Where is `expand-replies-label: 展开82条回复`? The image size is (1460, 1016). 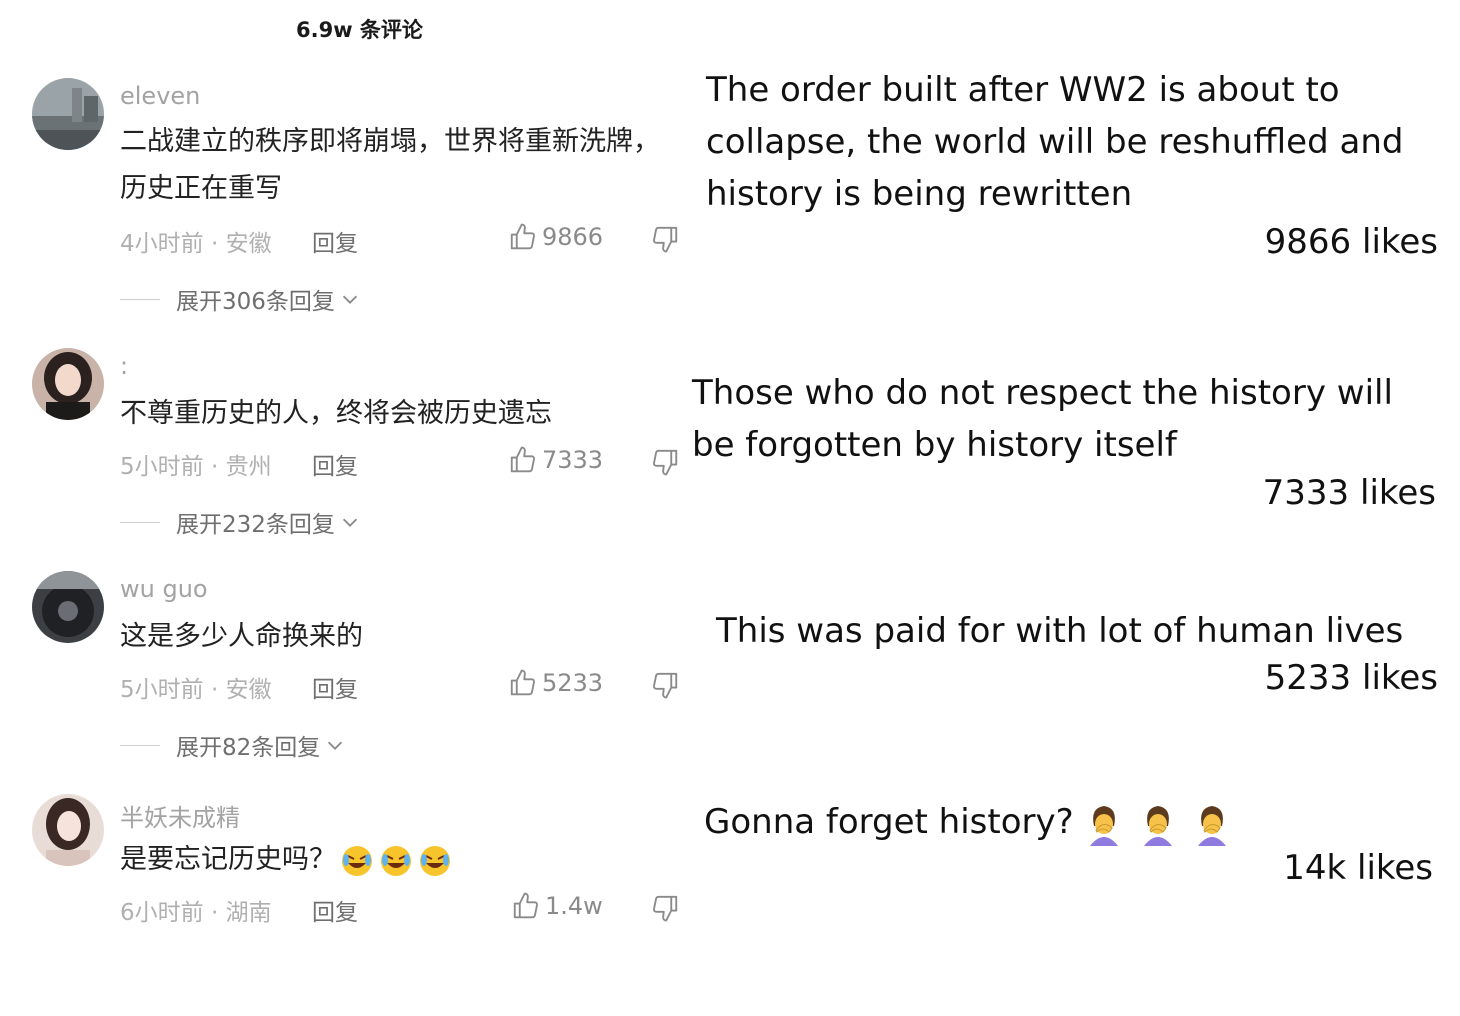
expand-replies-label: 展开82条回复 is located at coordinates (248, 748).